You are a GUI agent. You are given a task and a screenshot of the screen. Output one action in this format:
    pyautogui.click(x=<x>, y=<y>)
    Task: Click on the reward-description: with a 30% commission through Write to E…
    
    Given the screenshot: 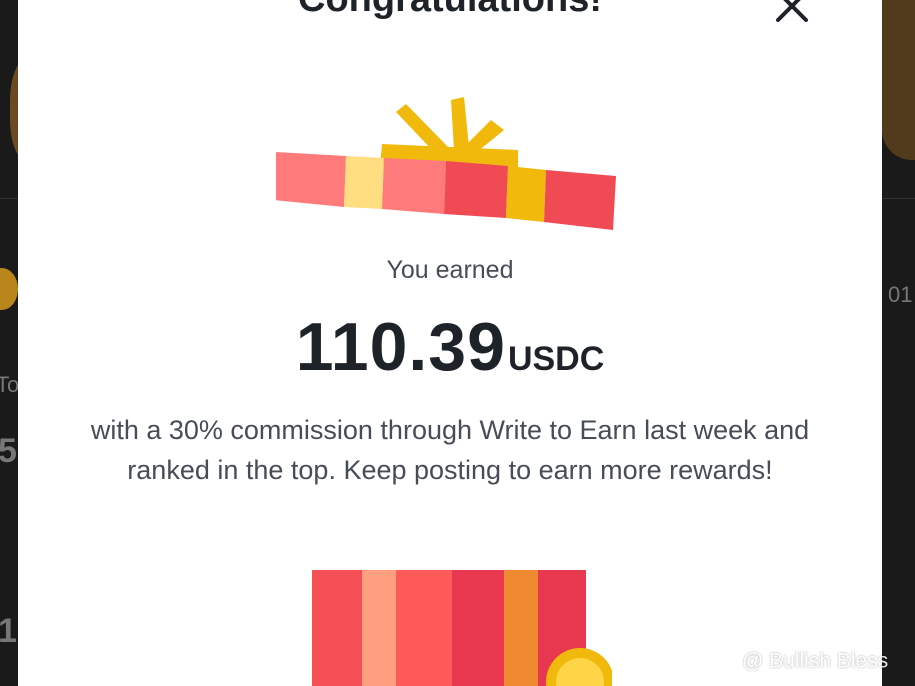 What is the action you would take?
    pyautogui.click(x=450, y=450)
    